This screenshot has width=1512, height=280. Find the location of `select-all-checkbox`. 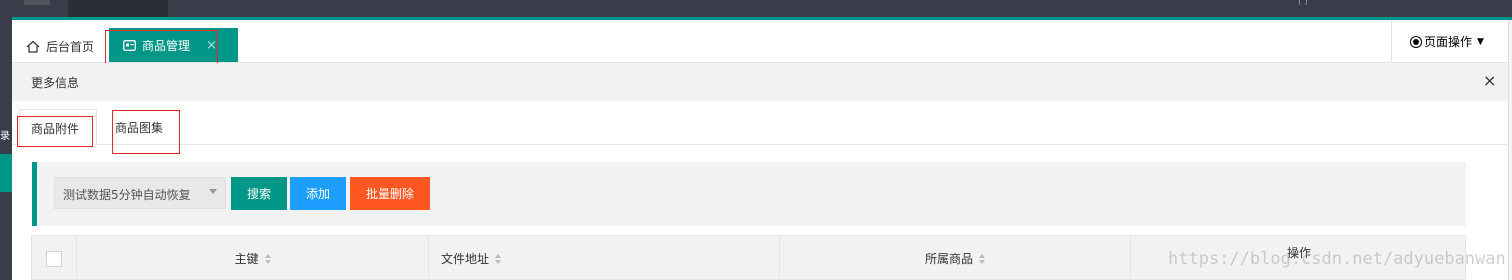

select-all-checkbox is located at coordinates (54, 258).